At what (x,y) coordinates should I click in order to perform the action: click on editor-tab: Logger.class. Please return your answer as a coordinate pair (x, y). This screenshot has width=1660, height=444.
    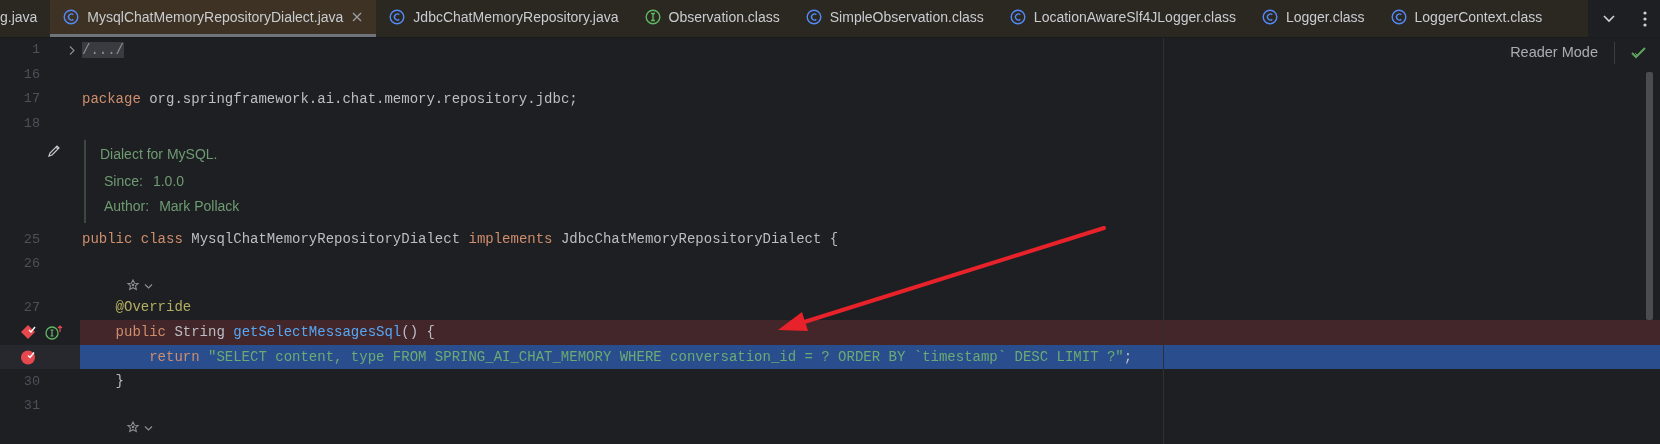
    Looking at the image, I should click on (1313, 18).